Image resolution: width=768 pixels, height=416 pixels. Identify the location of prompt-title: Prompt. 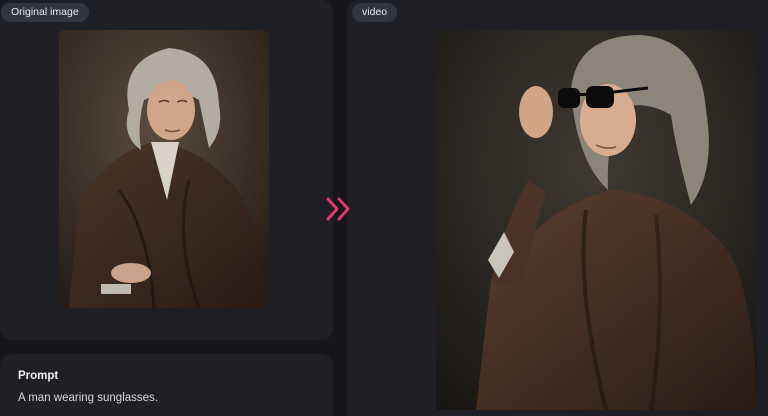
(38, 376).